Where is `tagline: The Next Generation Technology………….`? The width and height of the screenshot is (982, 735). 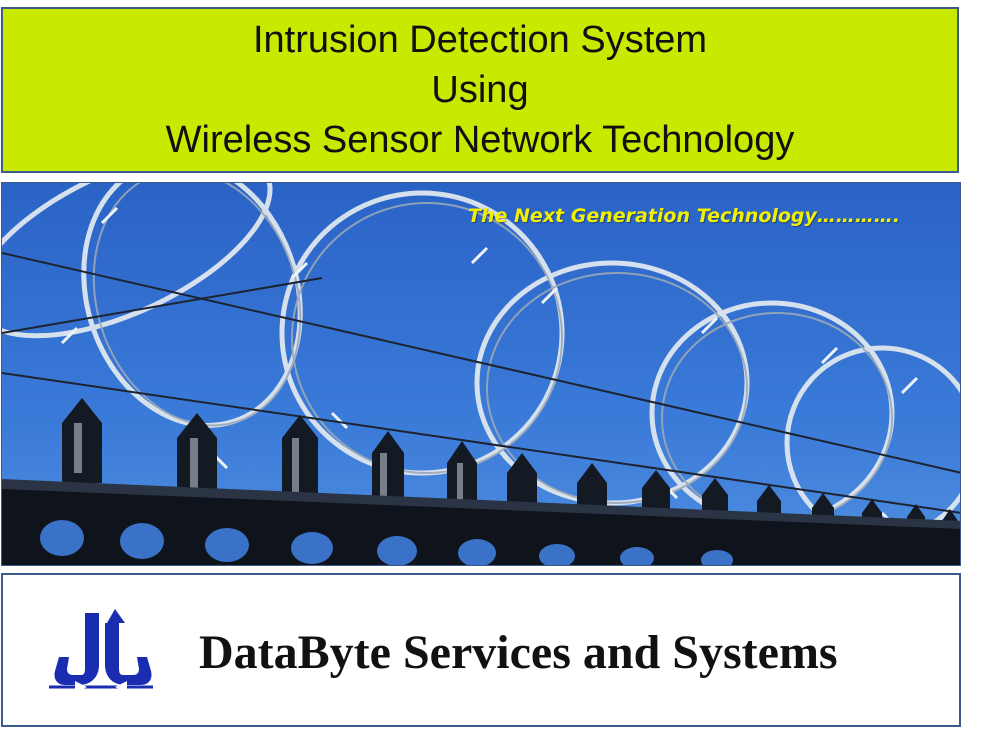
tagline: The Next Generation Technology…………. is located at coordinates (684, 216).